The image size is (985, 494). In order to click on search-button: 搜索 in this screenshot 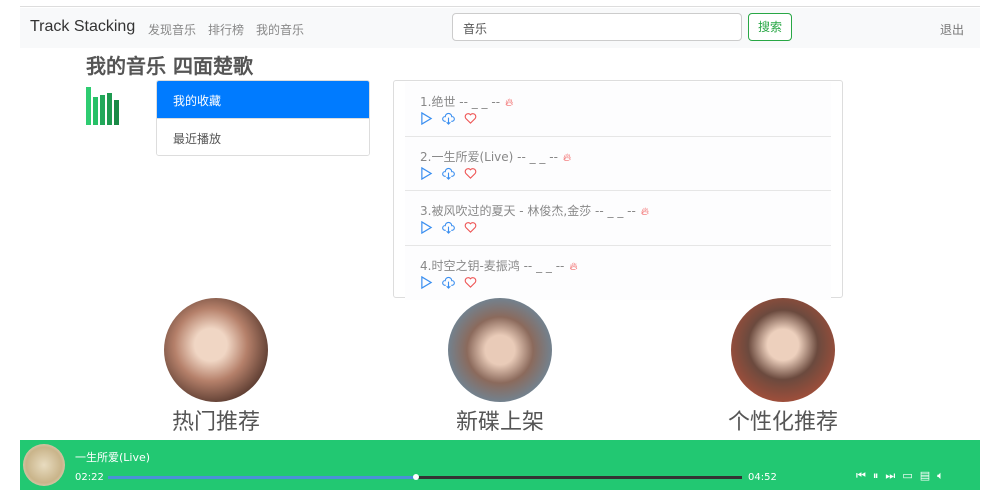, I will do `click(770, 27)`.